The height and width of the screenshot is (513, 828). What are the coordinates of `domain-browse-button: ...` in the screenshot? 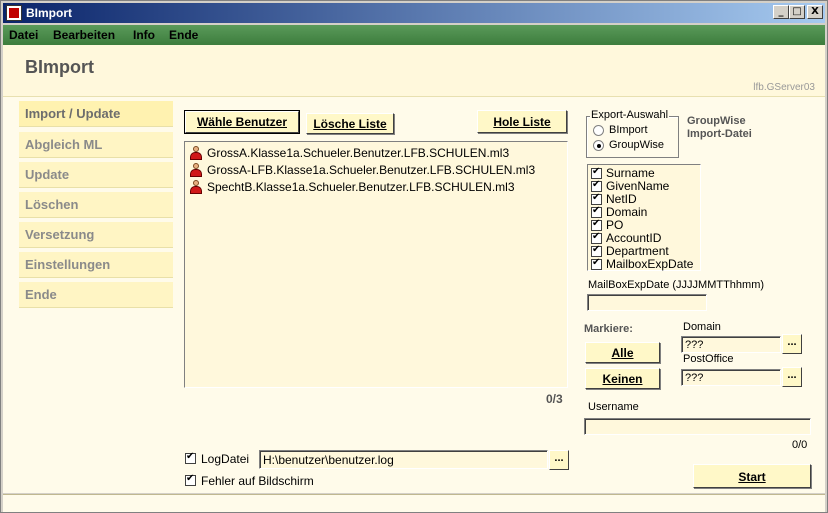 It's located at (792, 344).